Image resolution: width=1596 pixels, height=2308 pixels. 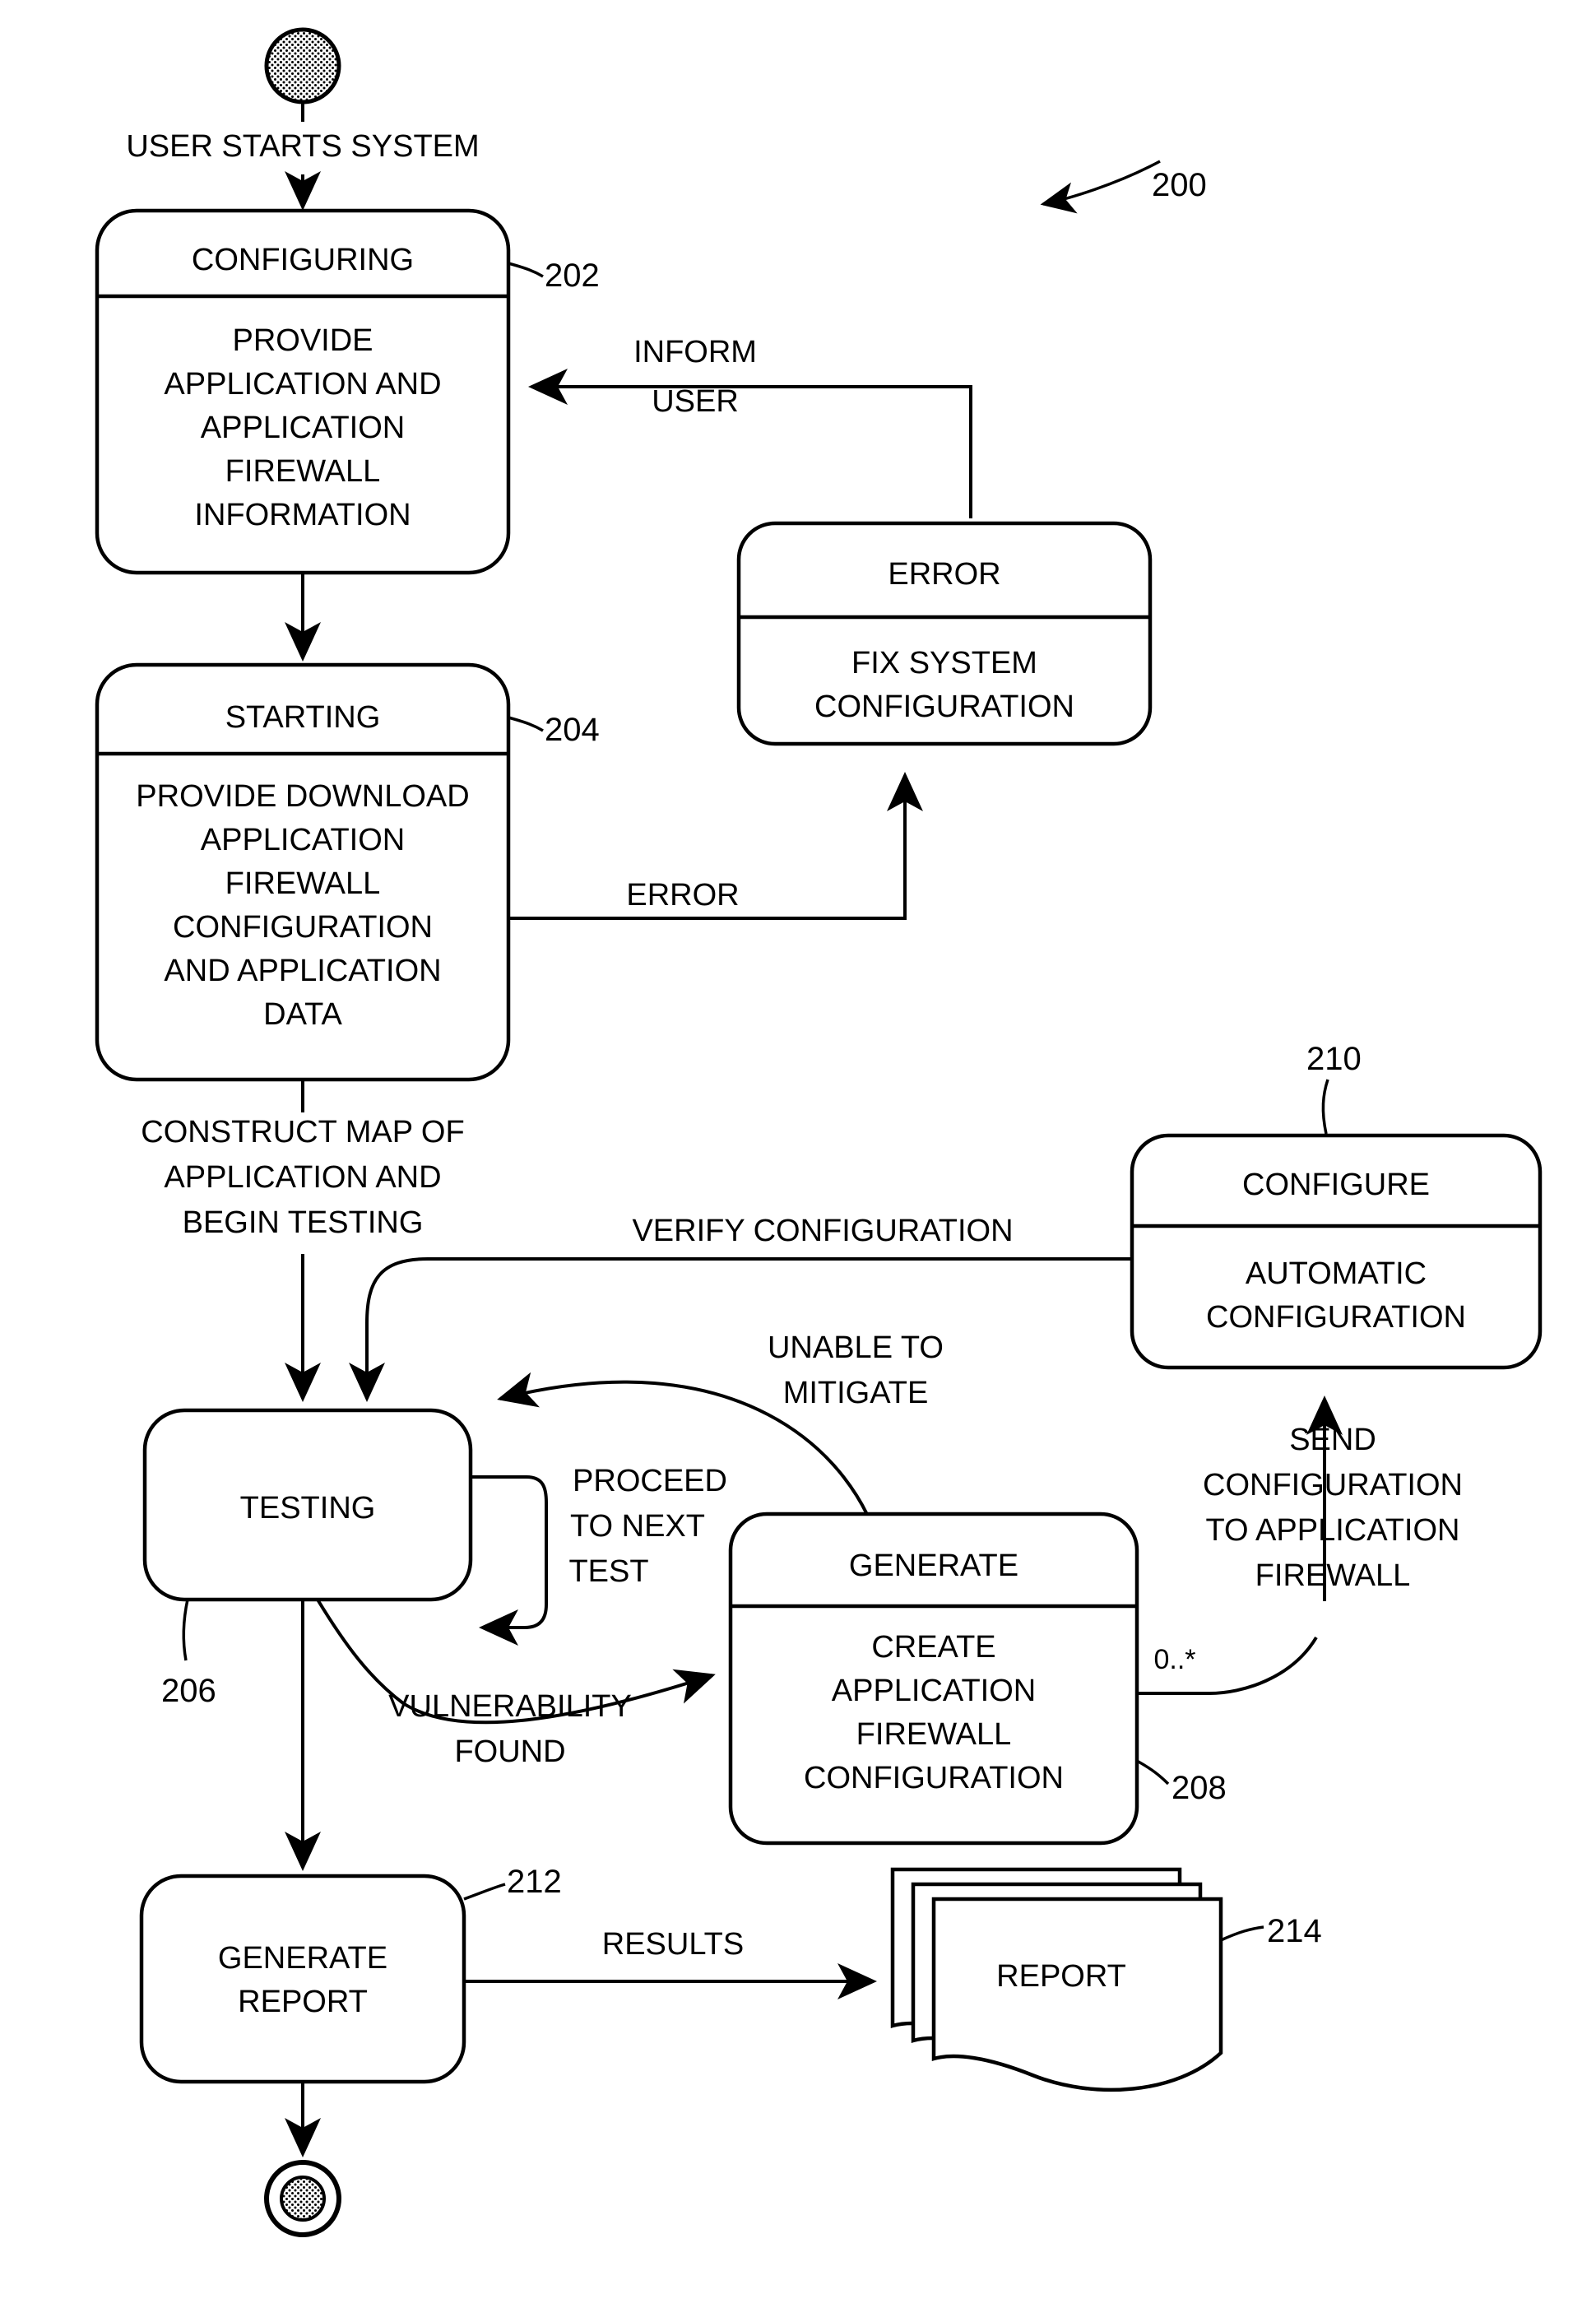 What do you see at coordinates (682, 896) in the screenshot?
I see `transition-label-error: ERROR` at bounding box center [682, 896].